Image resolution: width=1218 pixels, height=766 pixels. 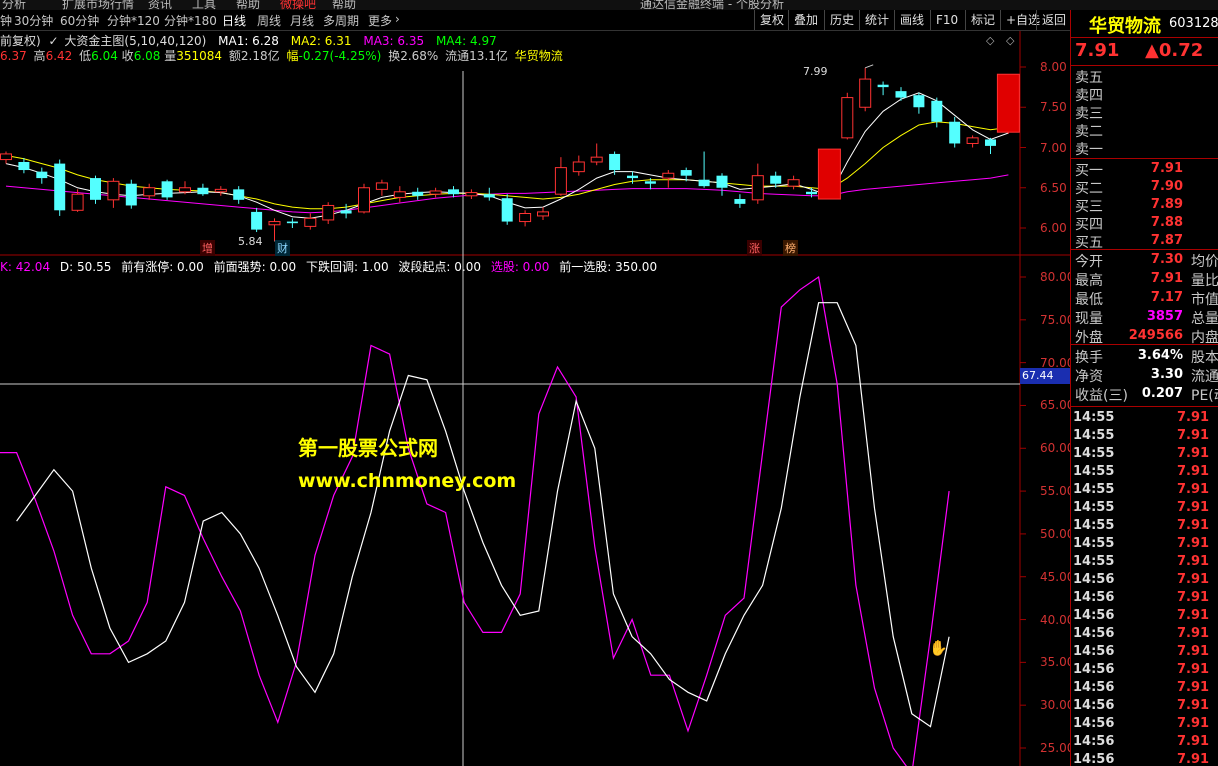 What do you see at coordinates (190, 20) in the screenshot?
I see `tab-period-180min: 分钟*180` at bounding box center [190, 20].